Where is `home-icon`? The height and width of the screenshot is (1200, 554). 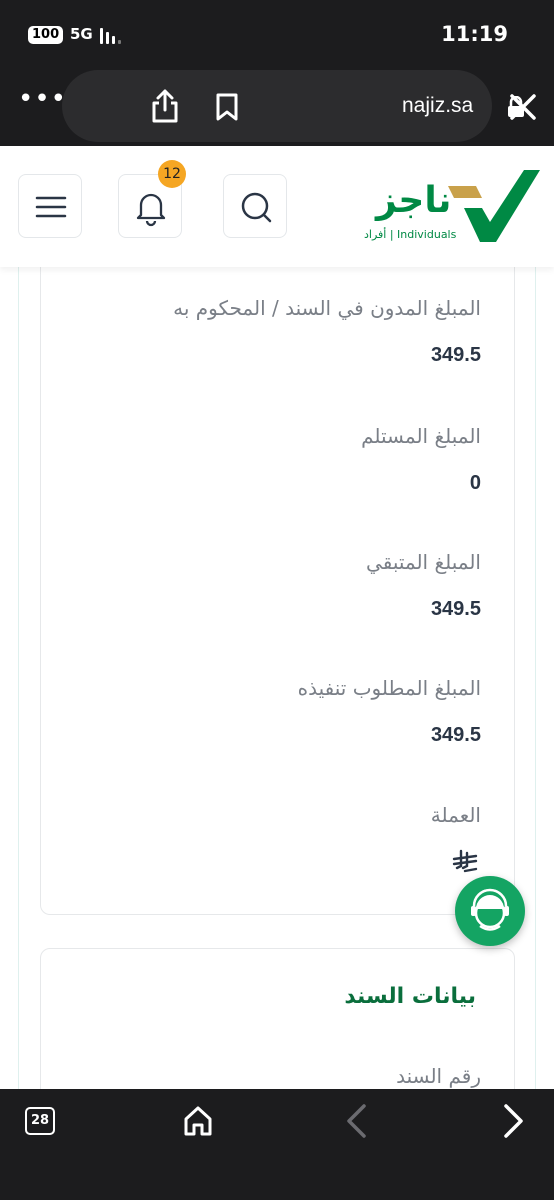
home-icon is located at coordinates (198, 1121).